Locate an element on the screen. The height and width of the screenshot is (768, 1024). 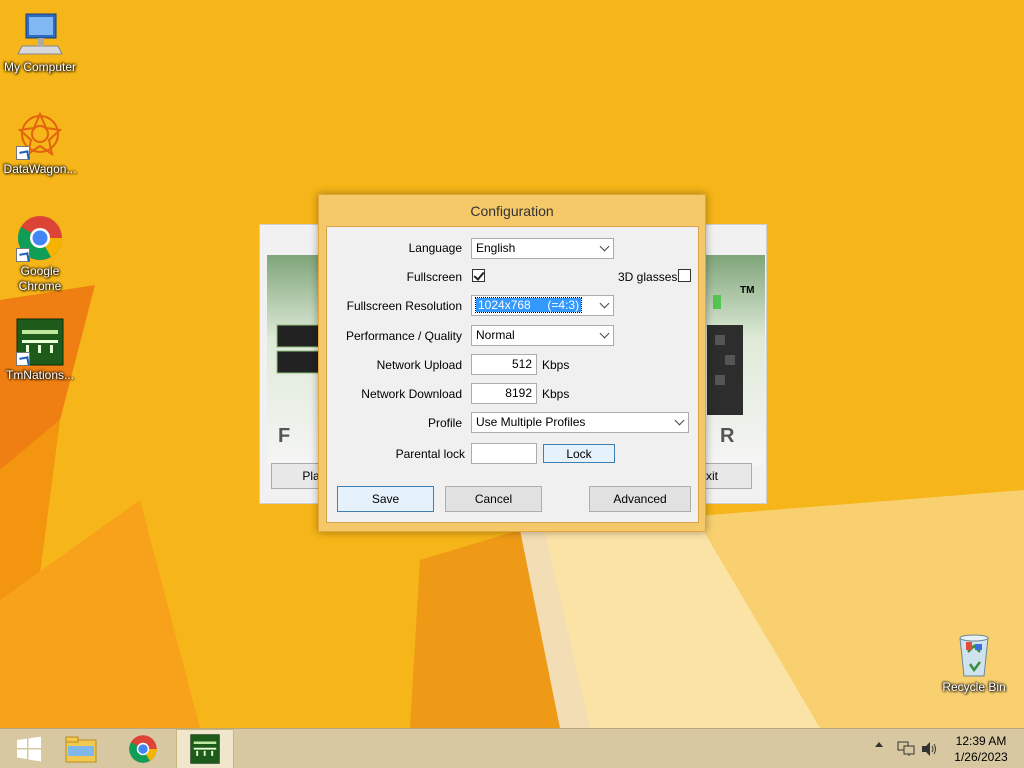
cancel-button-label: Cancel is located at coordinates (493, 499).